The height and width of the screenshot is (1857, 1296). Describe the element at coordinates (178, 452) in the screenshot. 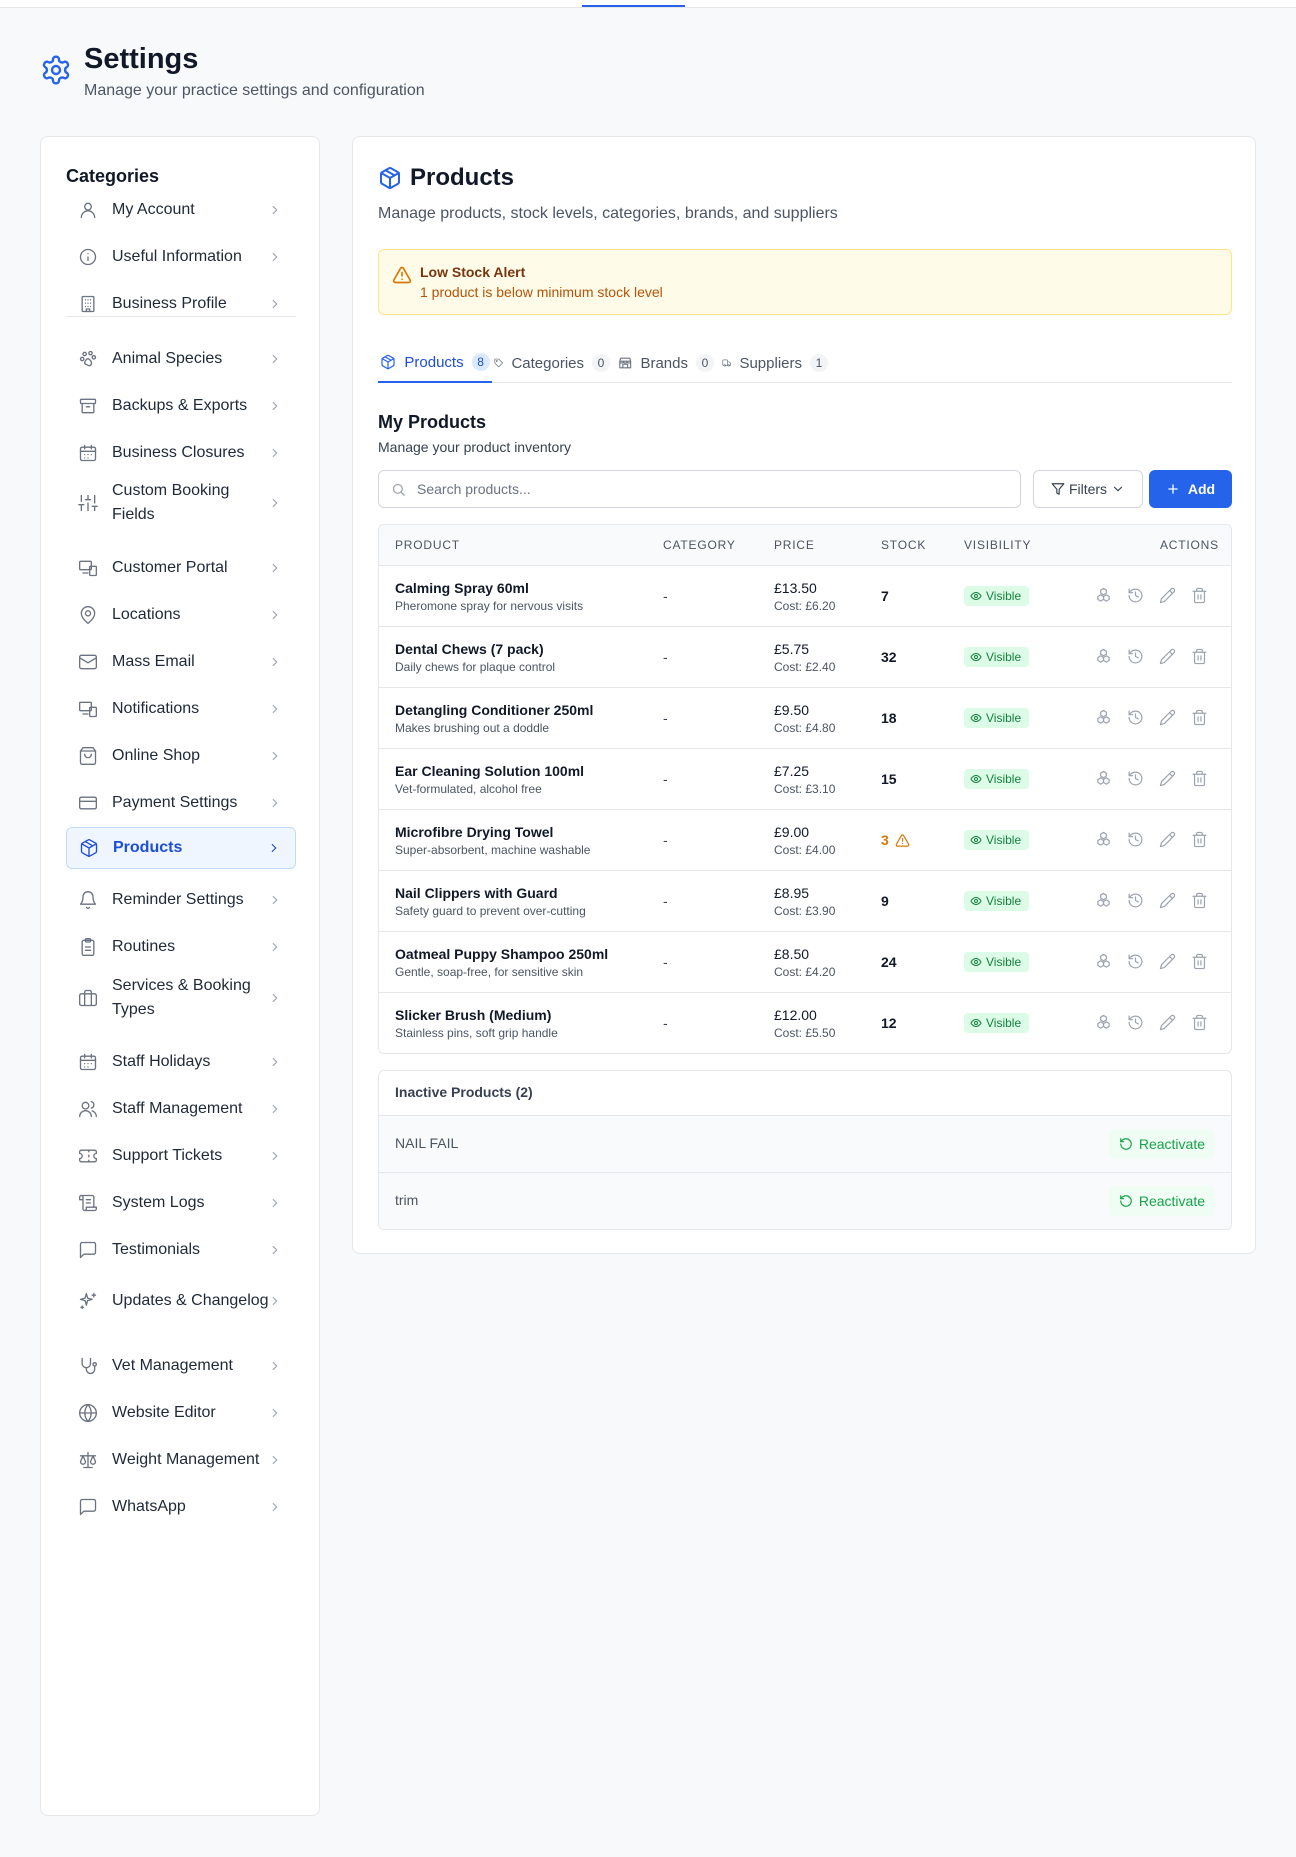

I see `sidebar-item-label: Business Closures` at that location.